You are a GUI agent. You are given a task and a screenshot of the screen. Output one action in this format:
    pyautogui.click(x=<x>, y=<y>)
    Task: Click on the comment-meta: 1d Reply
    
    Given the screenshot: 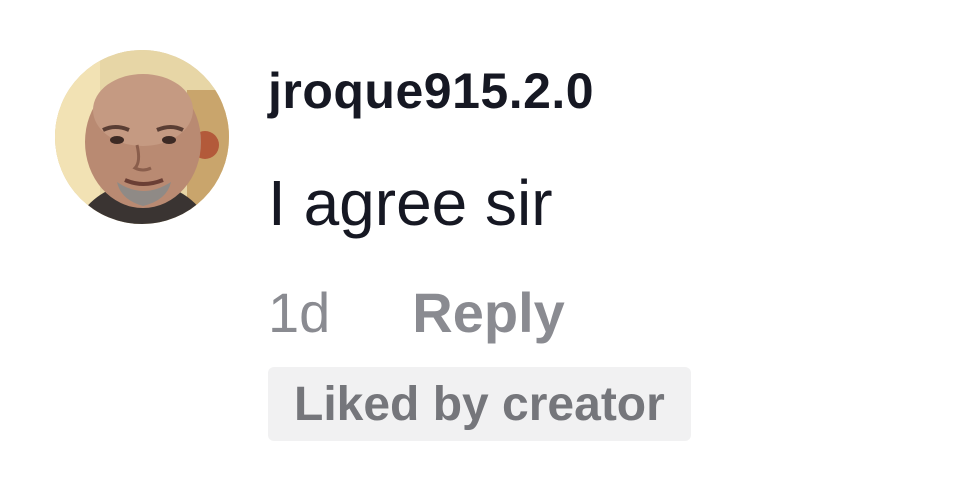 What is the action you would take?
    pyautogui.click(x=416, y=312)
    